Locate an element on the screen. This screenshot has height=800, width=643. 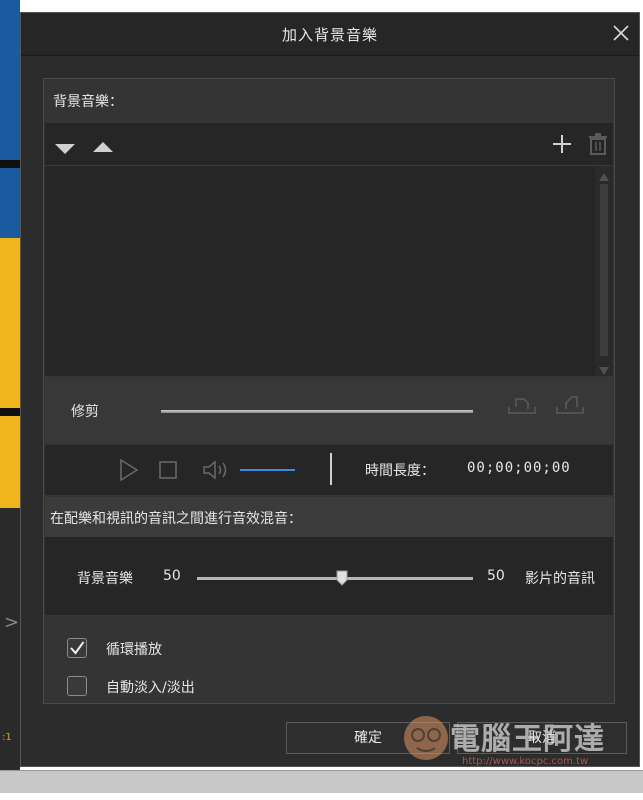
scrollbar is located at coordinates (604, 271).